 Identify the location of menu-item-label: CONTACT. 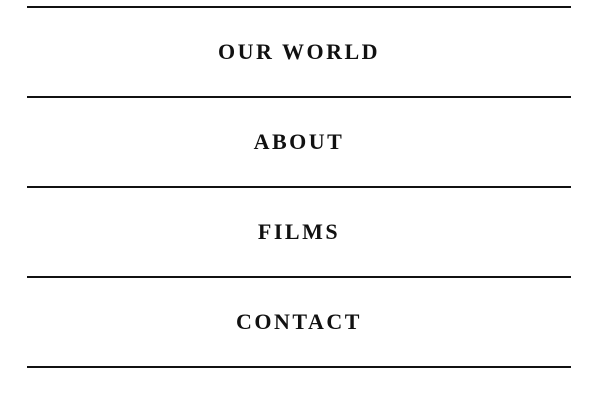
(299, 321).